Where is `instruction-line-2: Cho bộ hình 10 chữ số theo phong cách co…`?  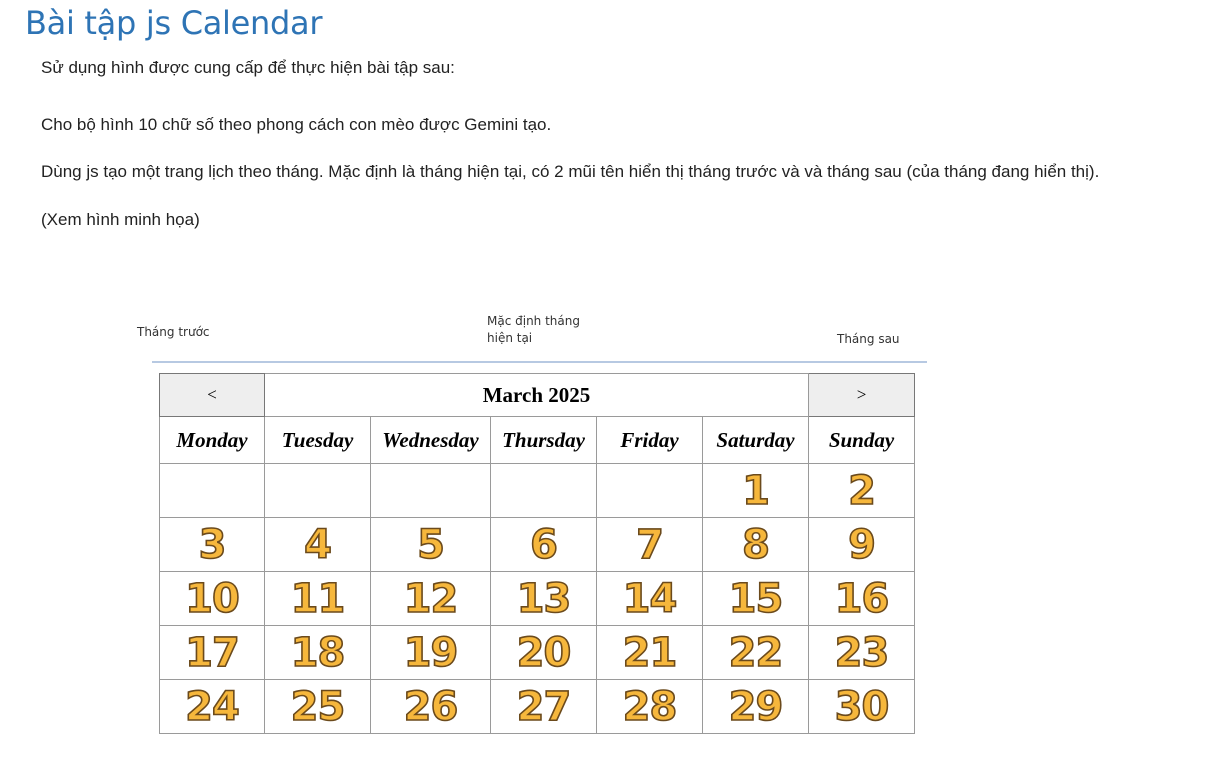
instruction-line-2: Cho bộ hình 10 chữ số theo phong cách co… is located at coordinates (296, 124).